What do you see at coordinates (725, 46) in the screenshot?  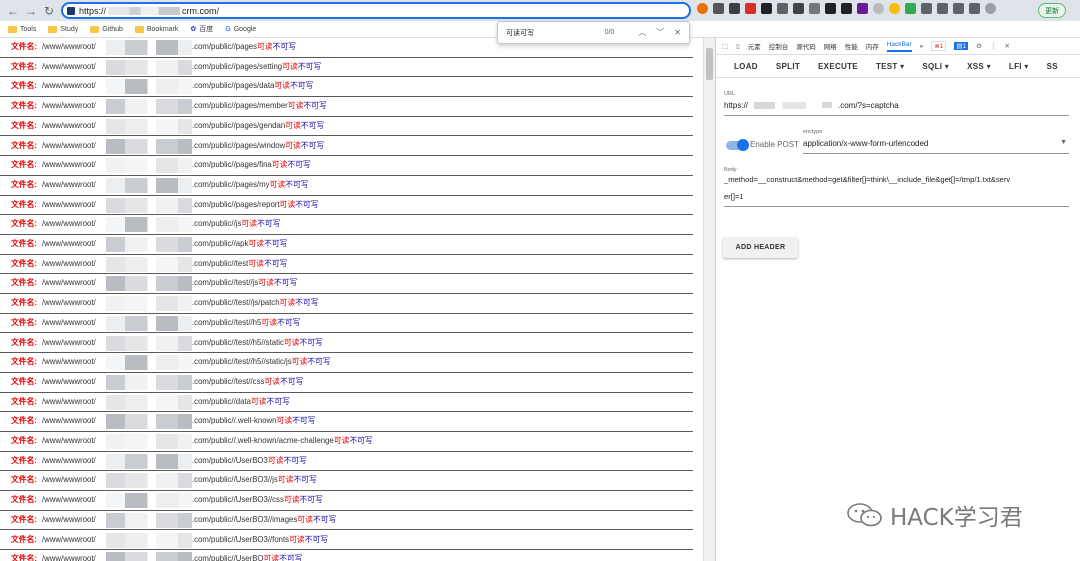 I see `inspect-icon: ⬚` at bounding box center [725, 46].